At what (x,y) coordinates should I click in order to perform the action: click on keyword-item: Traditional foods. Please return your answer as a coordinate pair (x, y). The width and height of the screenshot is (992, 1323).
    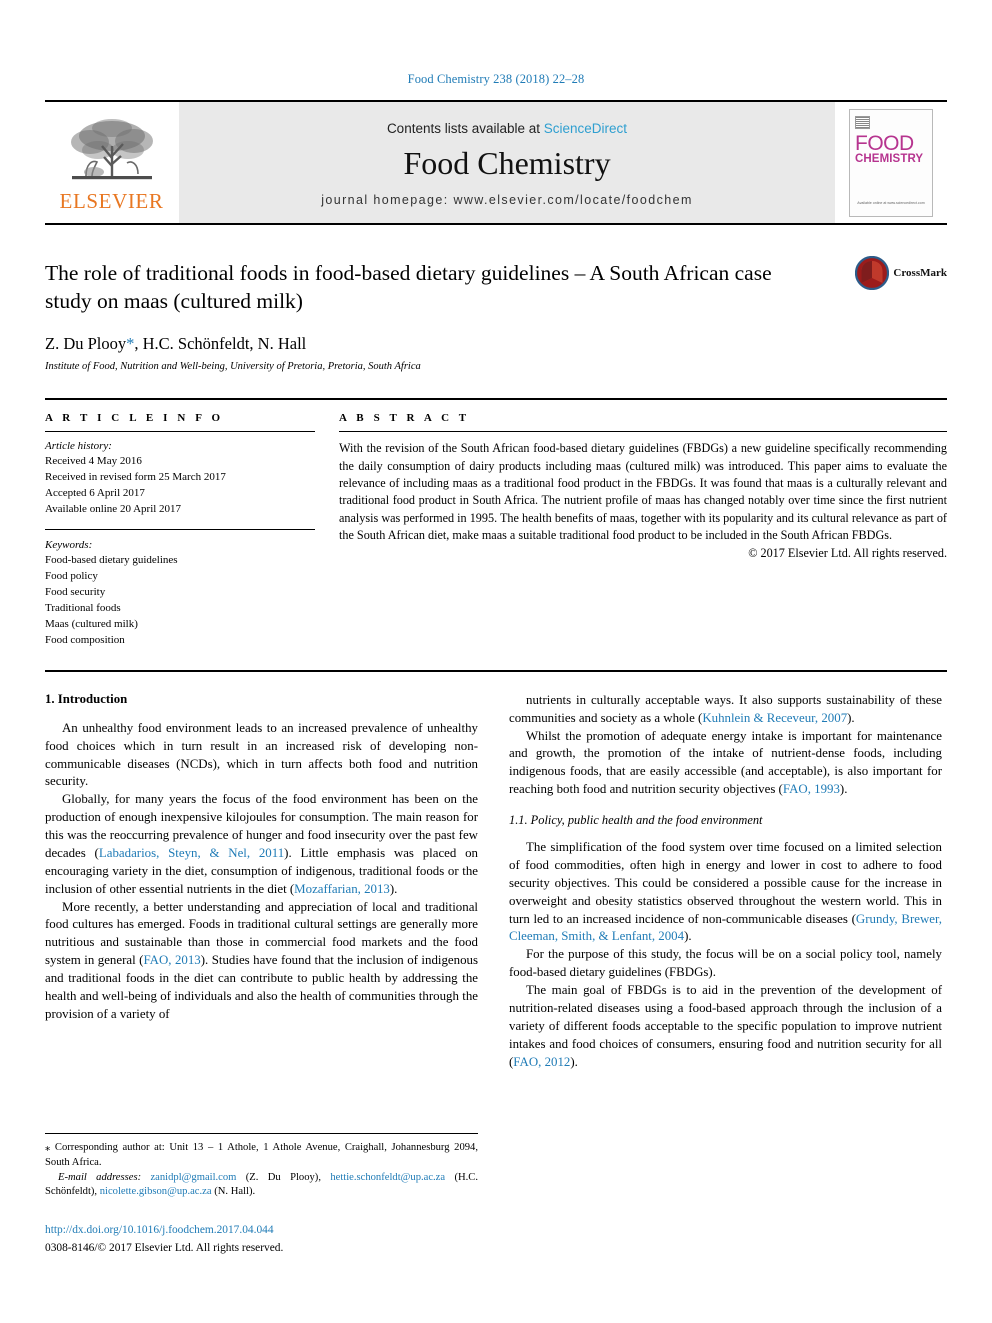
    Looking at the image, I should click on (83, 607).